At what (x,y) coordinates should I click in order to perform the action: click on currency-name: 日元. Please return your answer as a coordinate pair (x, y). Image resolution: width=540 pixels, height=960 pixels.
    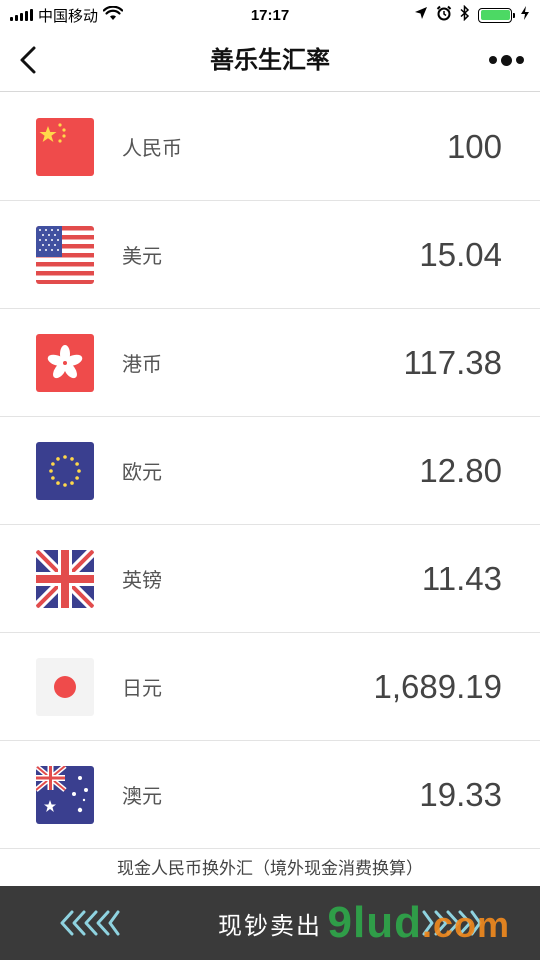
    Looking at the image, I should click on (142, 689).